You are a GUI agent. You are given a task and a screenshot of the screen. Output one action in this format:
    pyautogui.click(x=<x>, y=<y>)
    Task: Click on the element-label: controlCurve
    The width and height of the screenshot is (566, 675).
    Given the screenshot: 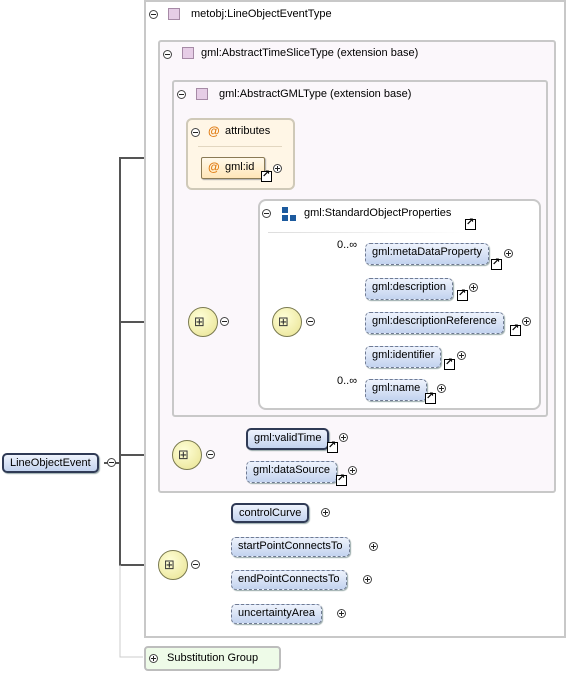 What is the action you would take?
    pyautogui.click(x=270, y=513)
    